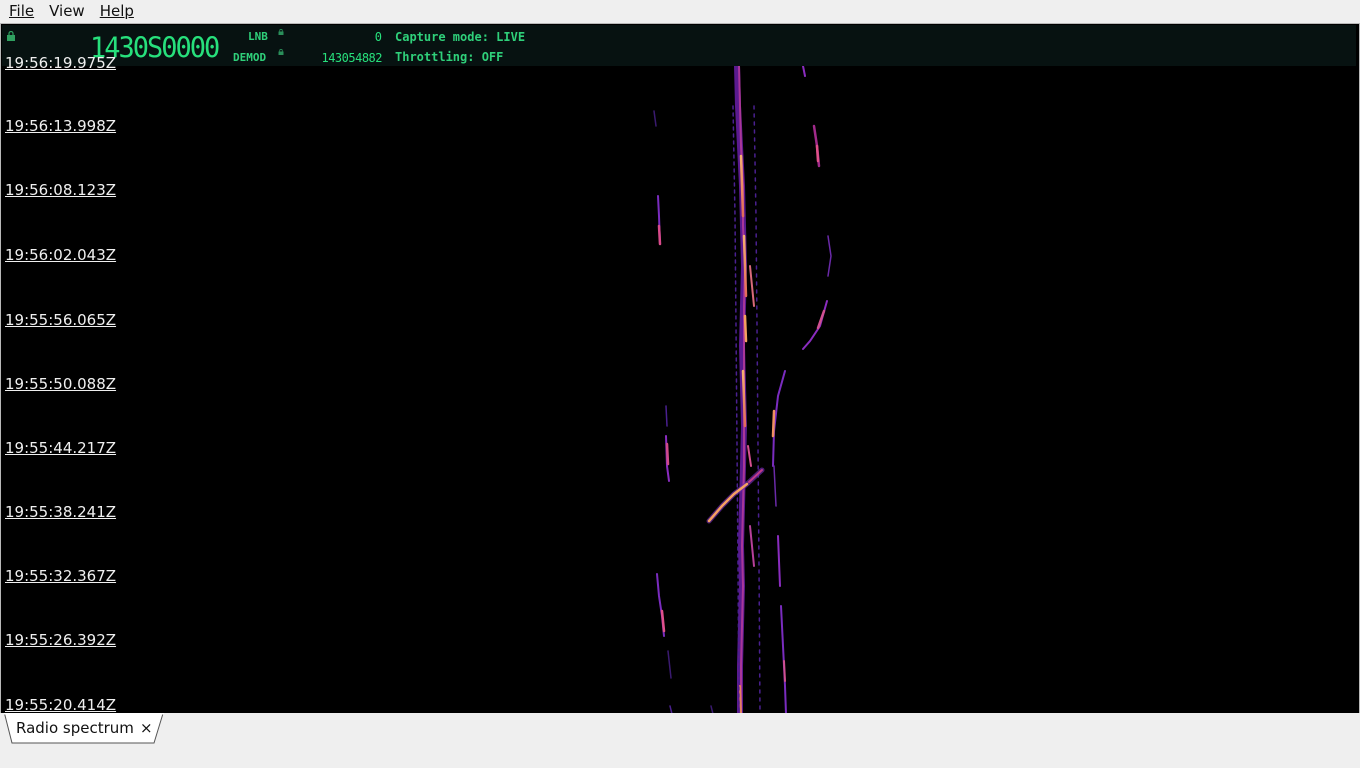 This screenshot has width=1360, height=768. What do you see at coordinates (61, 705) in the screenshot?
I see `timestamp-label: 19:55:20.414Z` at bounding box center [61, 705].